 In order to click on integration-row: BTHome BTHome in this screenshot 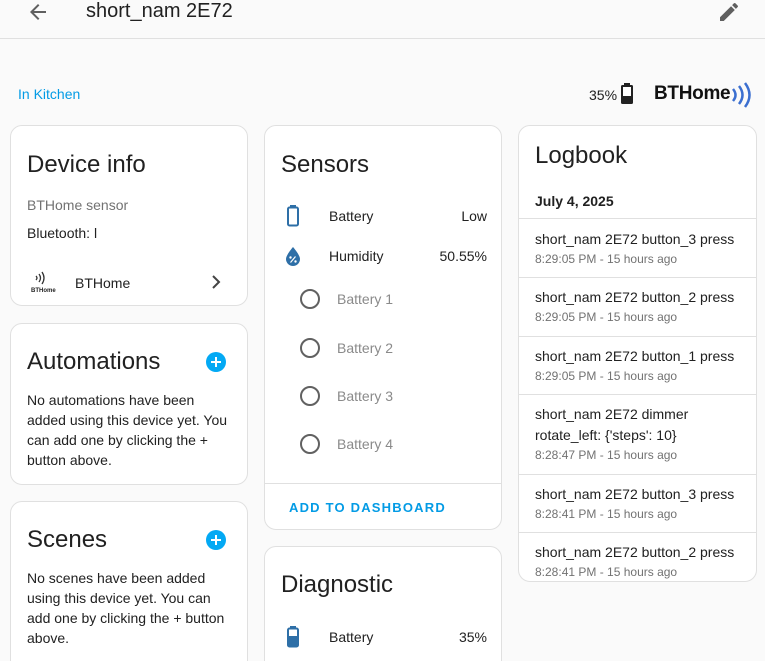, I will do `click(129, 282)`.